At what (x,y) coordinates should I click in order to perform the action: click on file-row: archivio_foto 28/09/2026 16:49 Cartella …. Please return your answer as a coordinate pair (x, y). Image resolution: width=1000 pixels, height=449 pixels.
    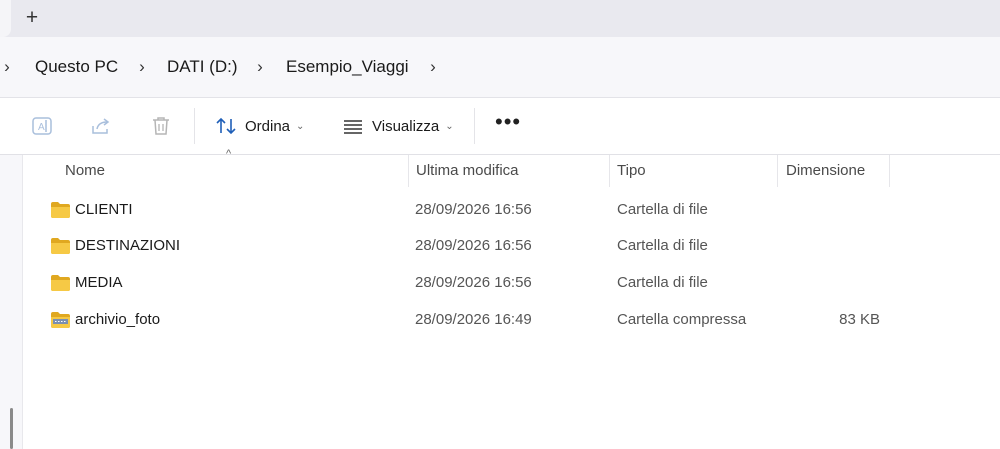
    Looking at the image, I should click on (467, 321).